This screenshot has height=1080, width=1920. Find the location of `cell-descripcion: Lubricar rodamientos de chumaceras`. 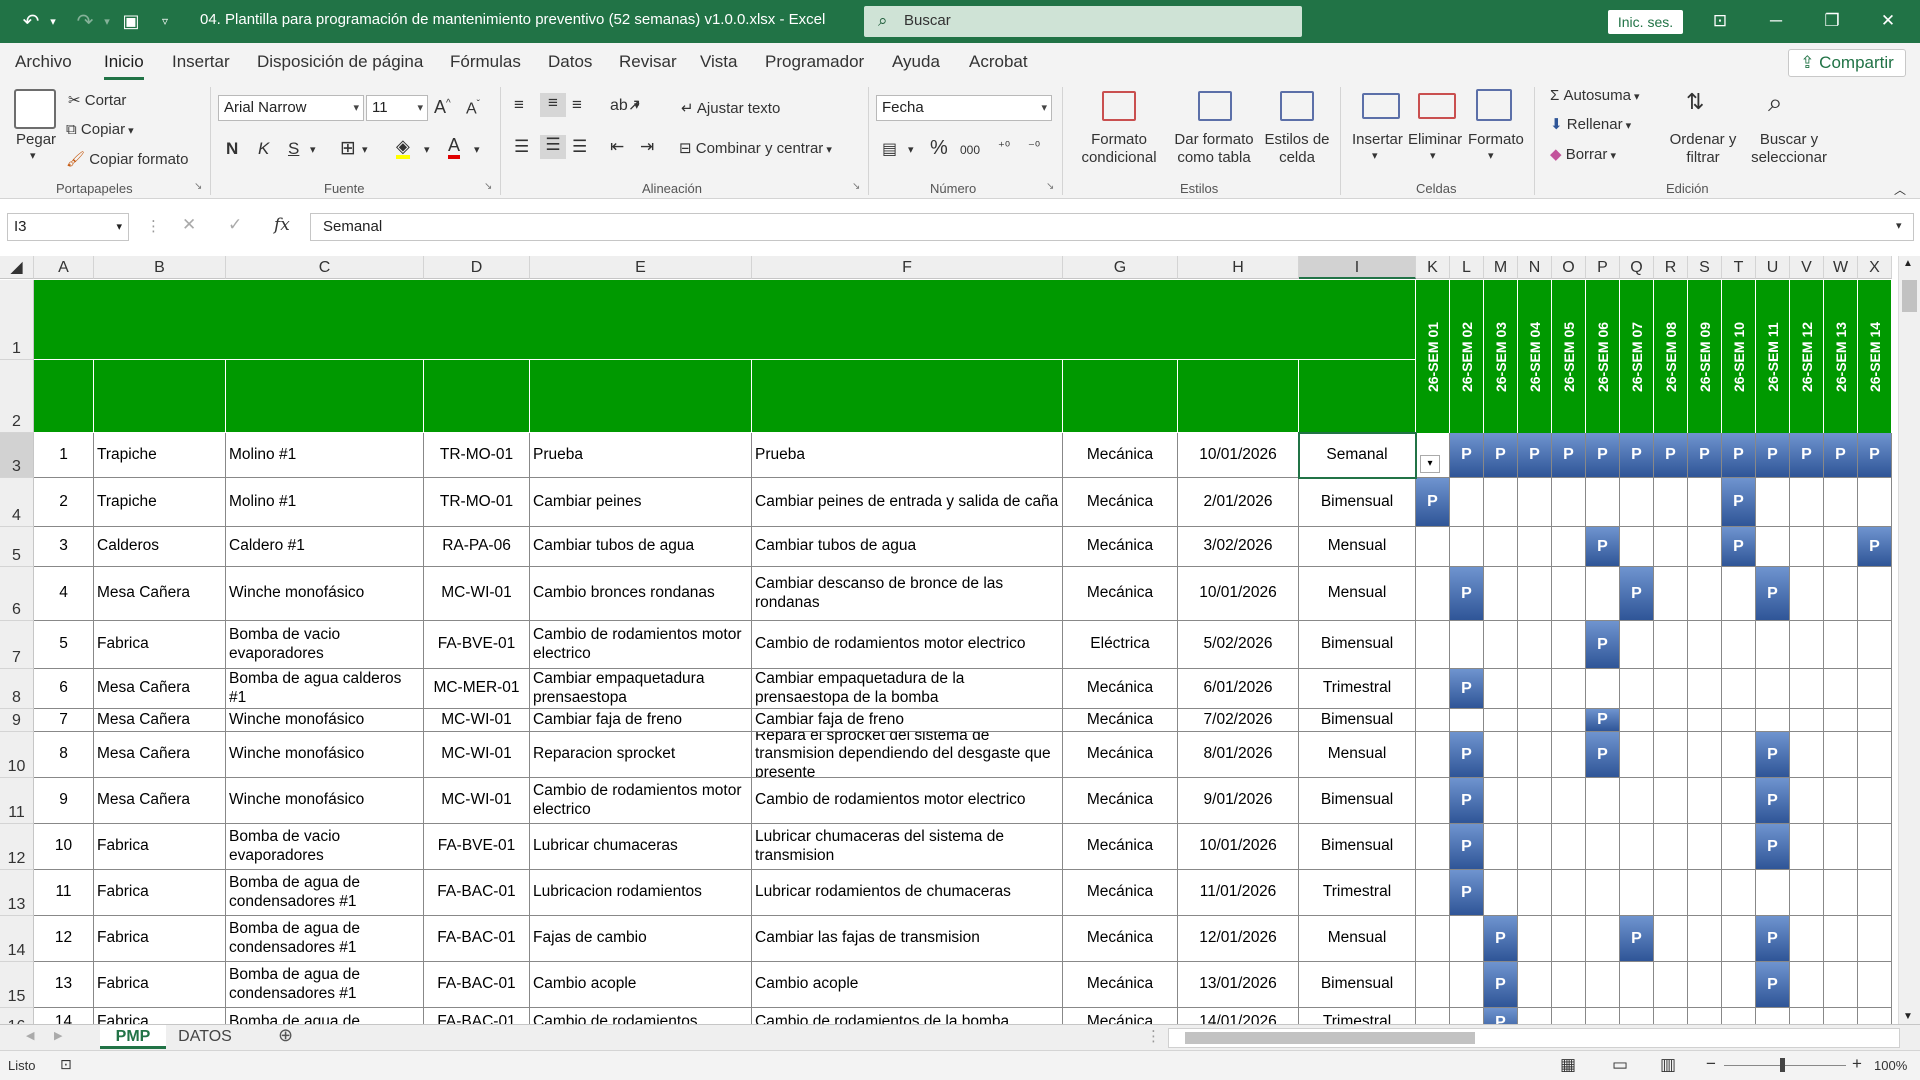

cell-descripcion: Lubricar rodamientos de chumaceras is located at coordinates (907, 893).